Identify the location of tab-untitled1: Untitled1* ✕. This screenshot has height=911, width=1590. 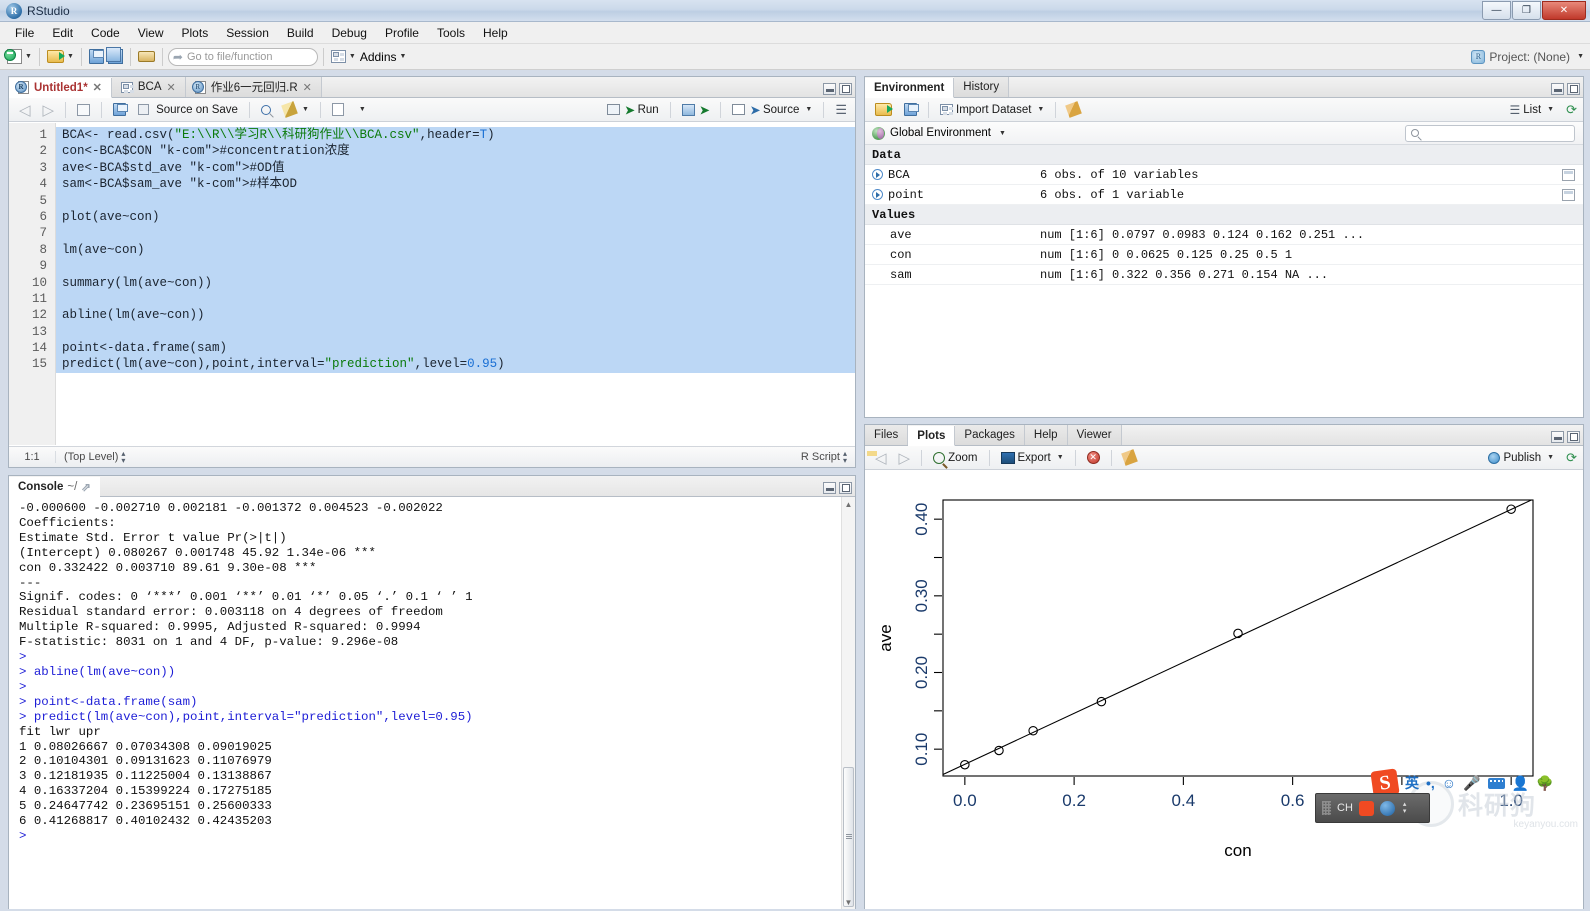
(60, 88).